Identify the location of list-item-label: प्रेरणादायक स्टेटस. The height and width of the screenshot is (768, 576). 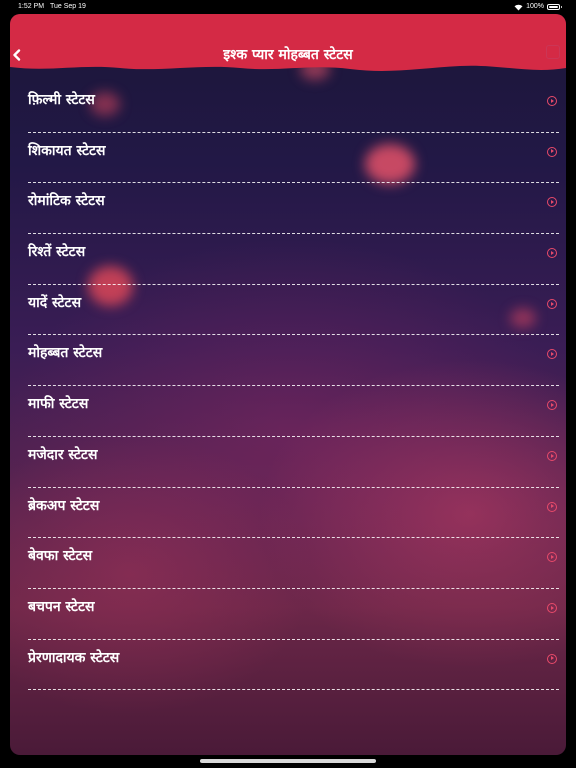
(74, 657).